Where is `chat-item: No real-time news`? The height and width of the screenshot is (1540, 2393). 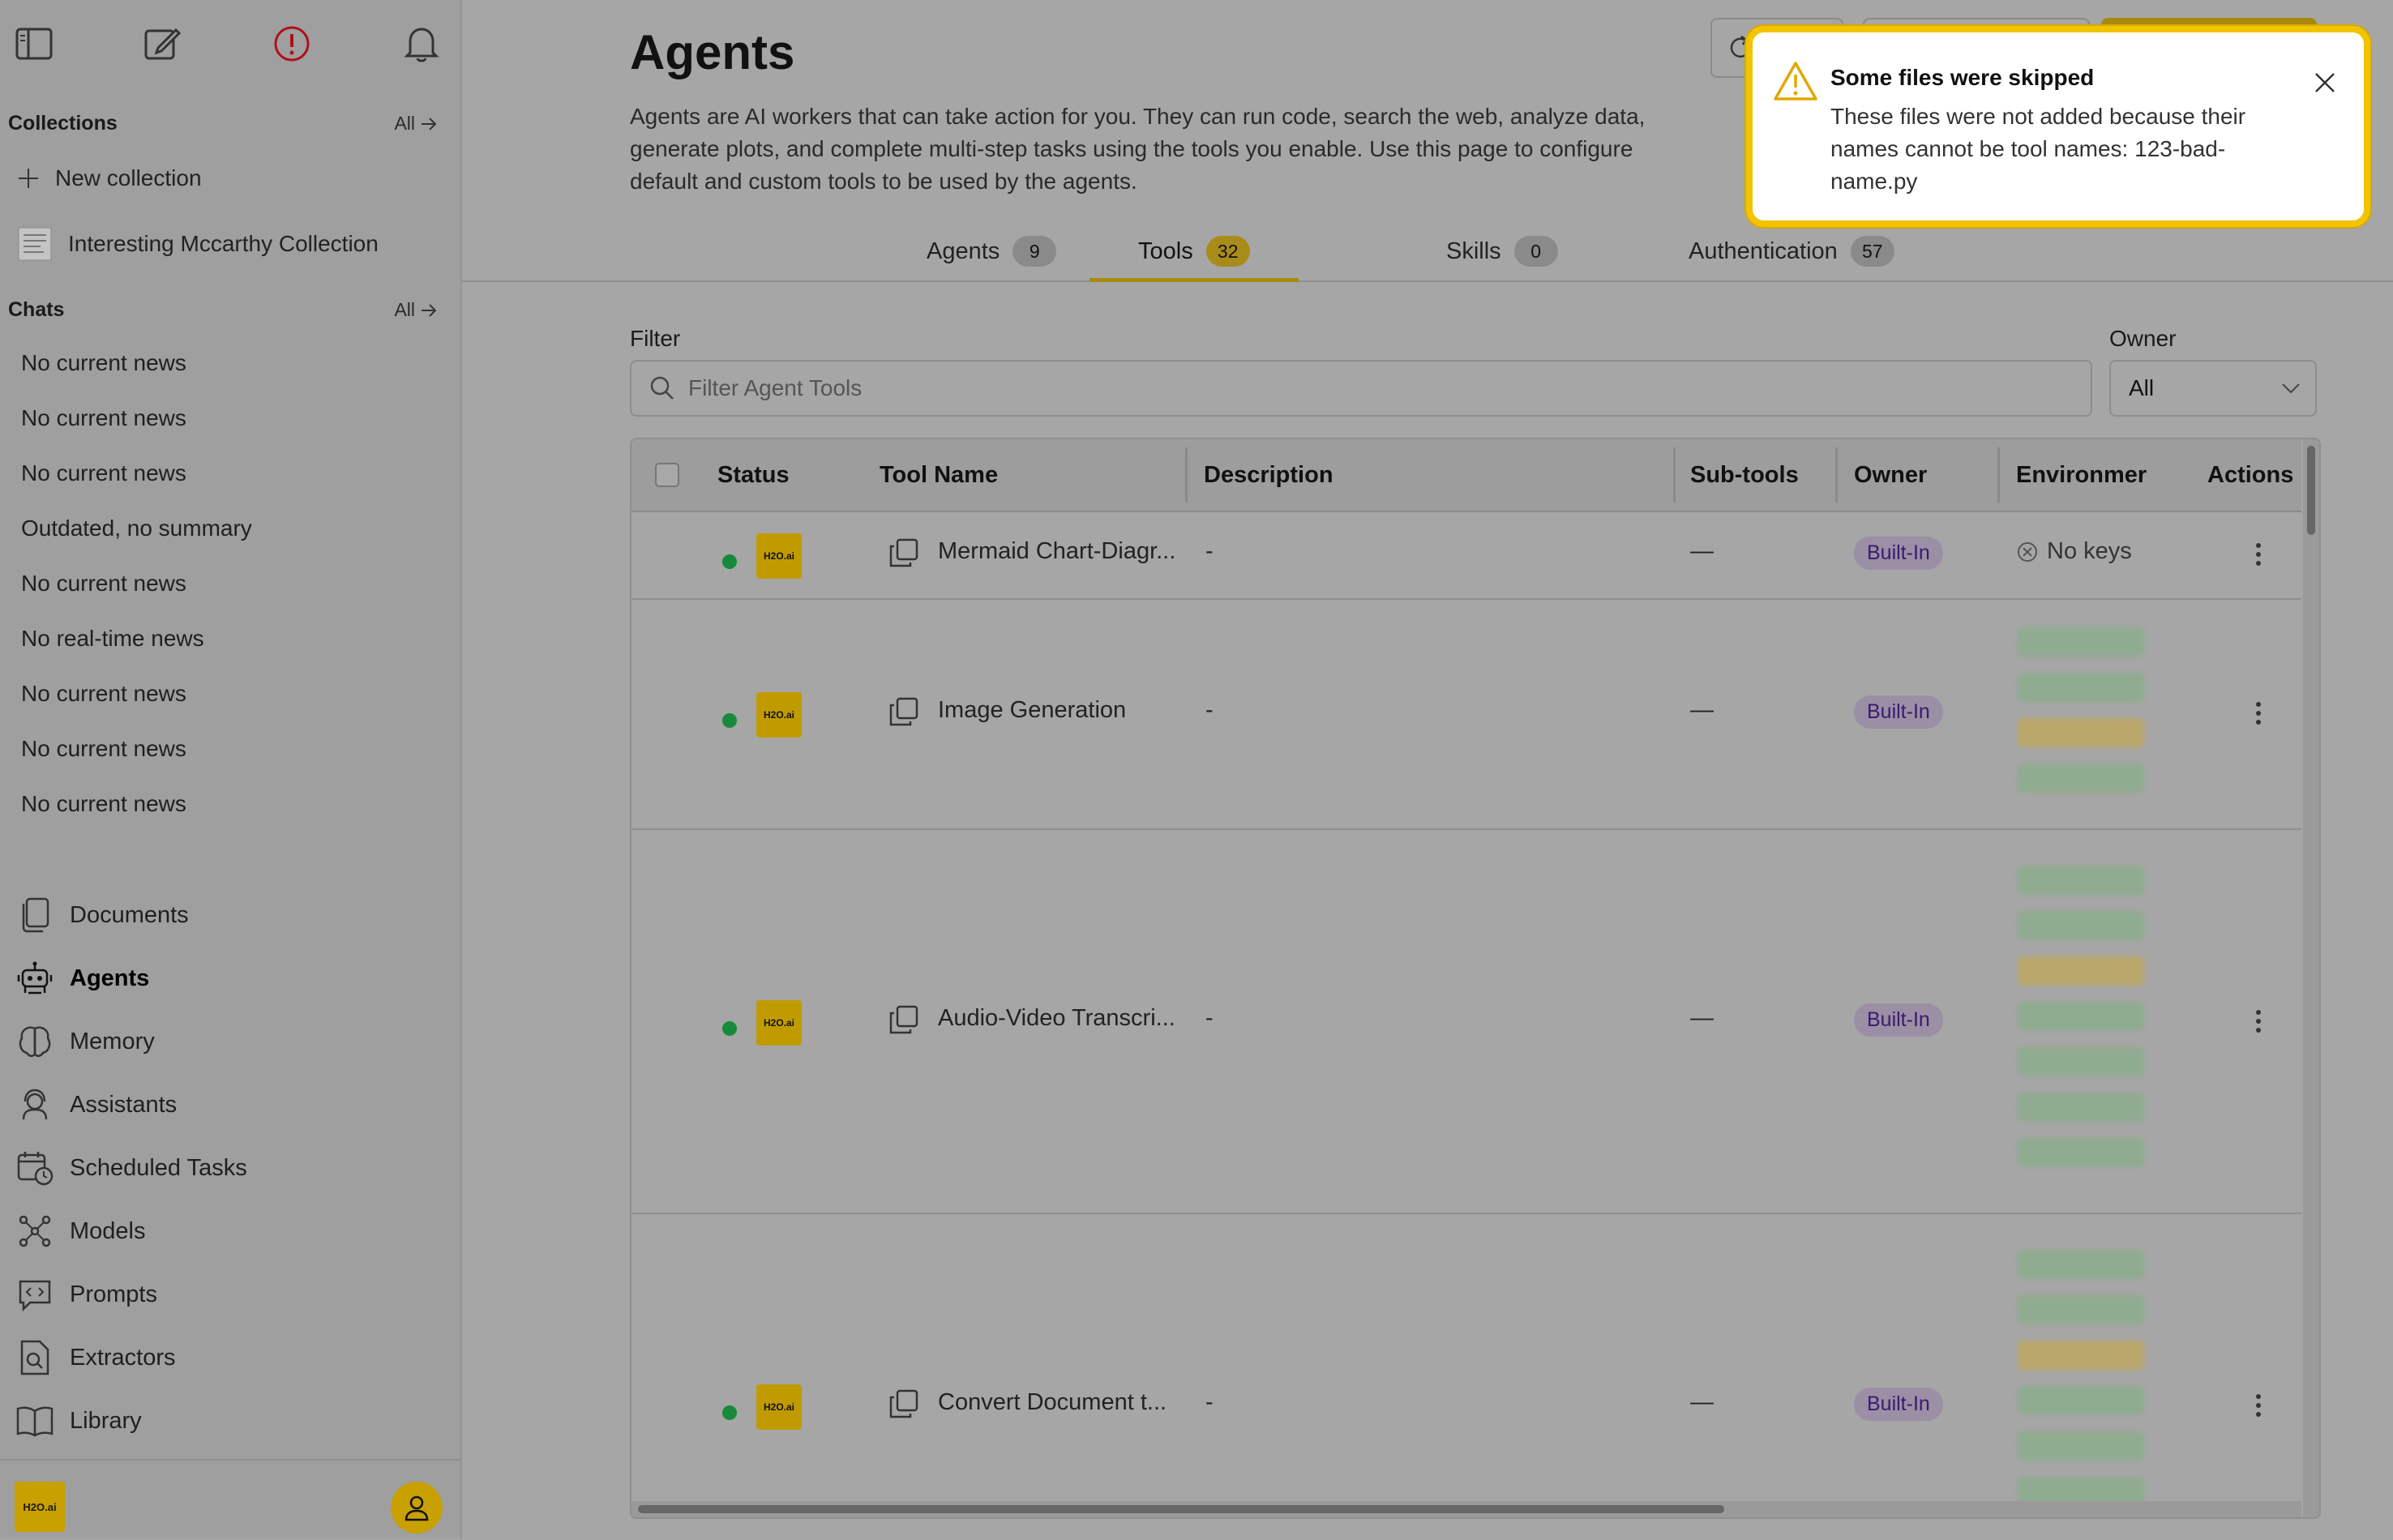 chat-item: No real-time news is located at coordinates (112, 639).